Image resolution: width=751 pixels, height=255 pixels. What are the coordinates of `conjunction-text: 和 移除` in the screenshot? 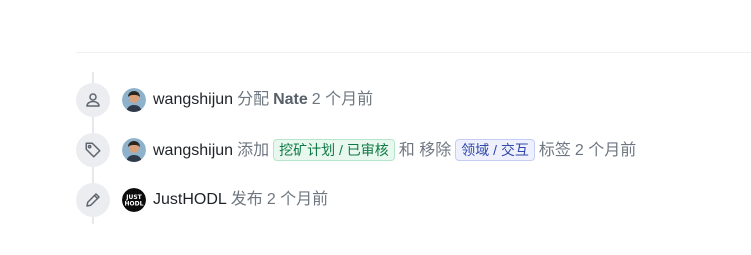 It's located at (425, 150).